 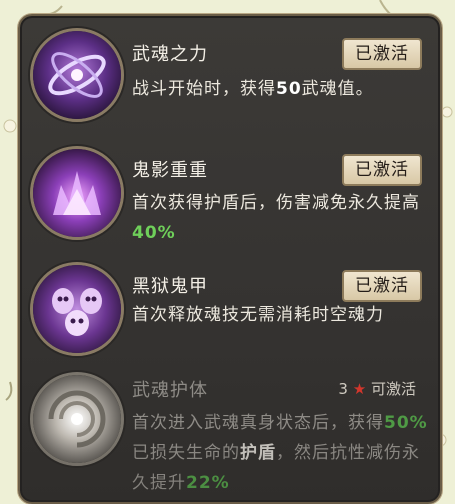 What do you see at coordinates (276, 218) in the screenshot?
I see `skill-description: 首次获得护盾后，伤害减免永久提高40%` at bounding box center [276, 218].